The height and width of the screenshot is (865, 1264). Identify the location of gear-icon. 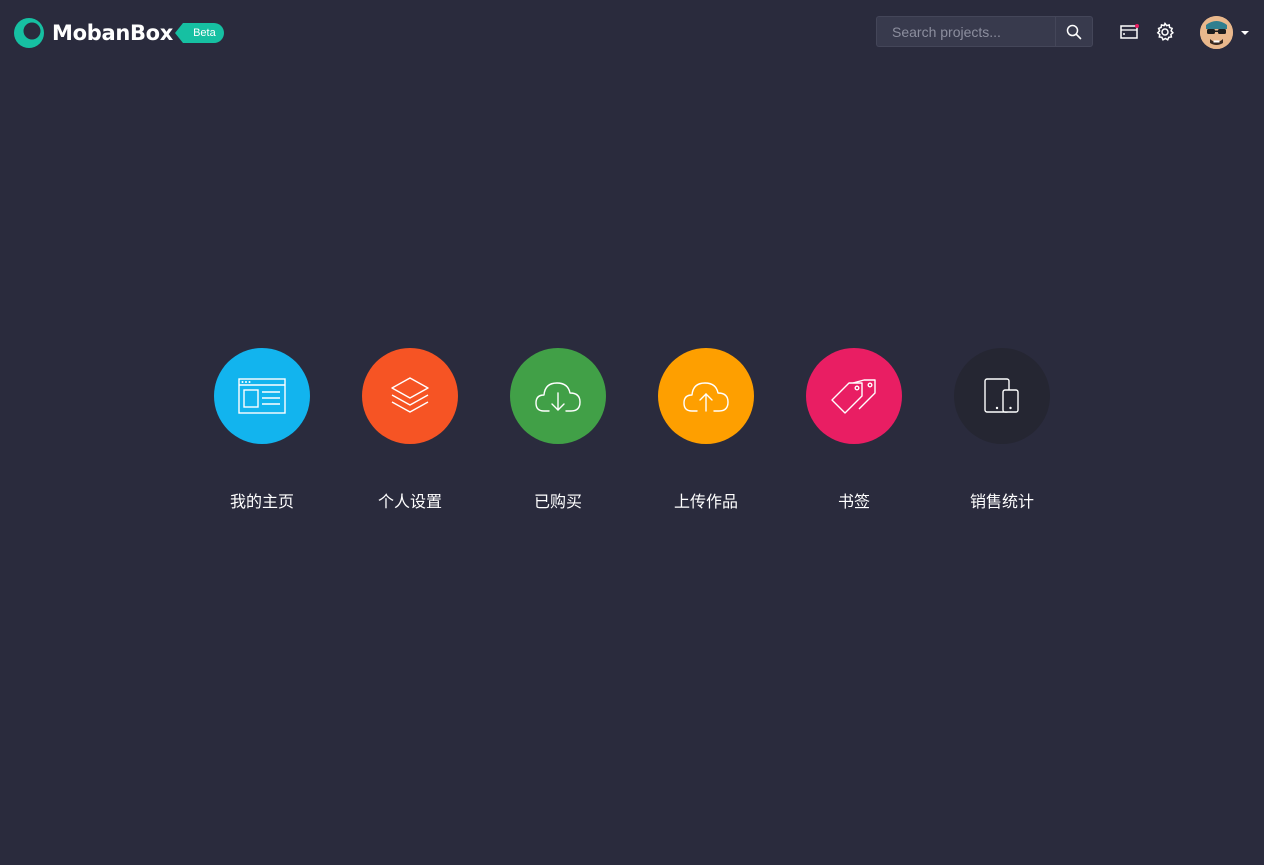
(1165, 31).